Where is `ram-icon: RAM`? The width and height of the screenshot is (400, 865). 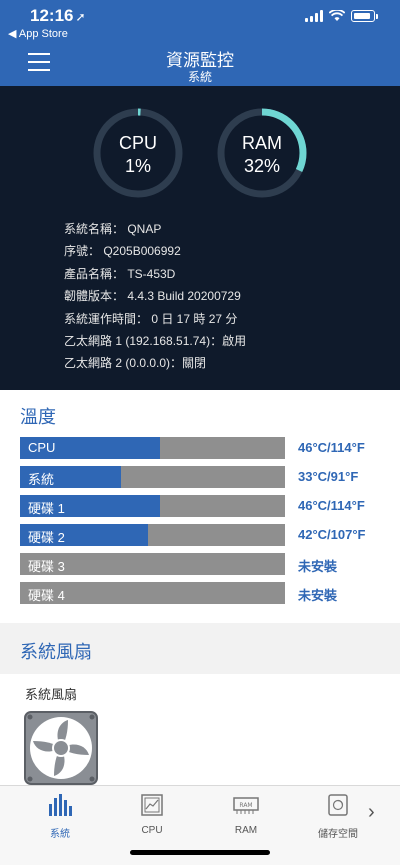
ram-icon: RAM is located at coordinates (246, 805).